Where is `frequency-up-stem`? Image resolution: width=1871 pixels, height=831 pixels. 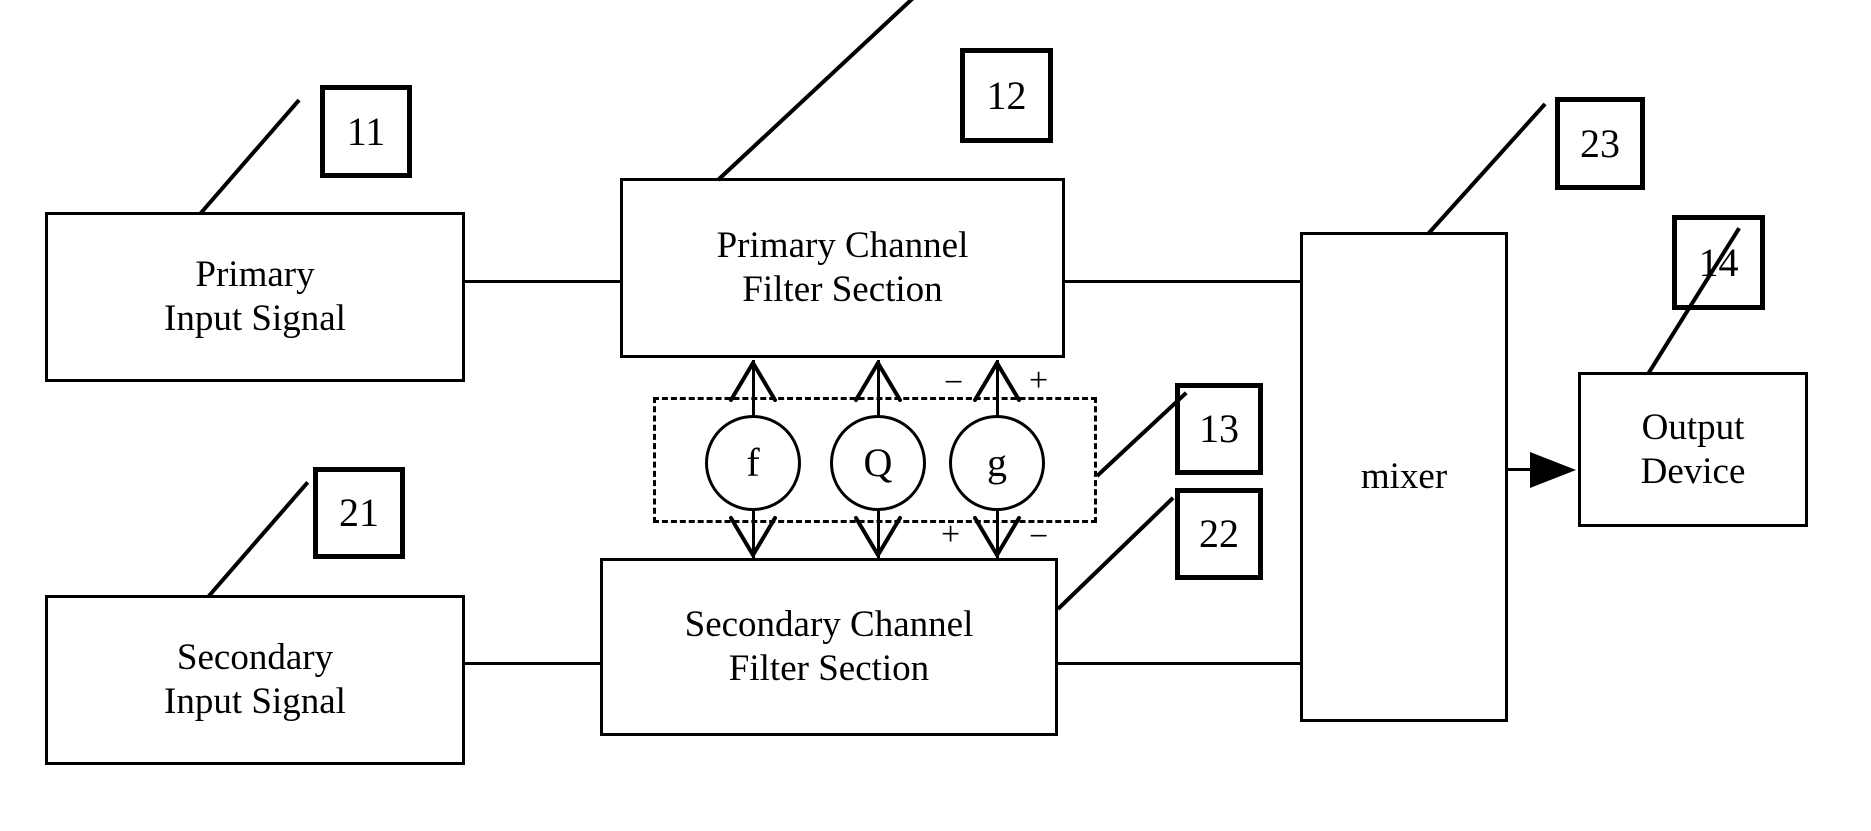 frequency-up-stem is located at coordinates (753, 389).